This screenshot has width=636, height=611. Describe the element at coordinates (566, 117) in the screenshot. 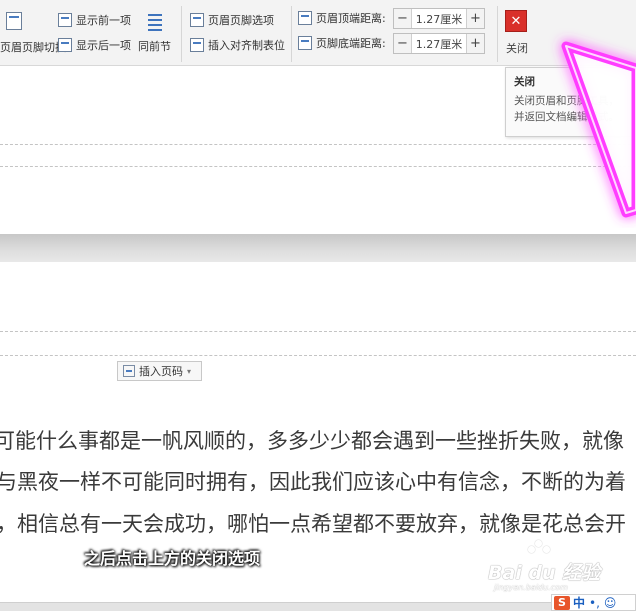

I see `tooltip-text-line: 并返回文档编辑模式。` at that location.